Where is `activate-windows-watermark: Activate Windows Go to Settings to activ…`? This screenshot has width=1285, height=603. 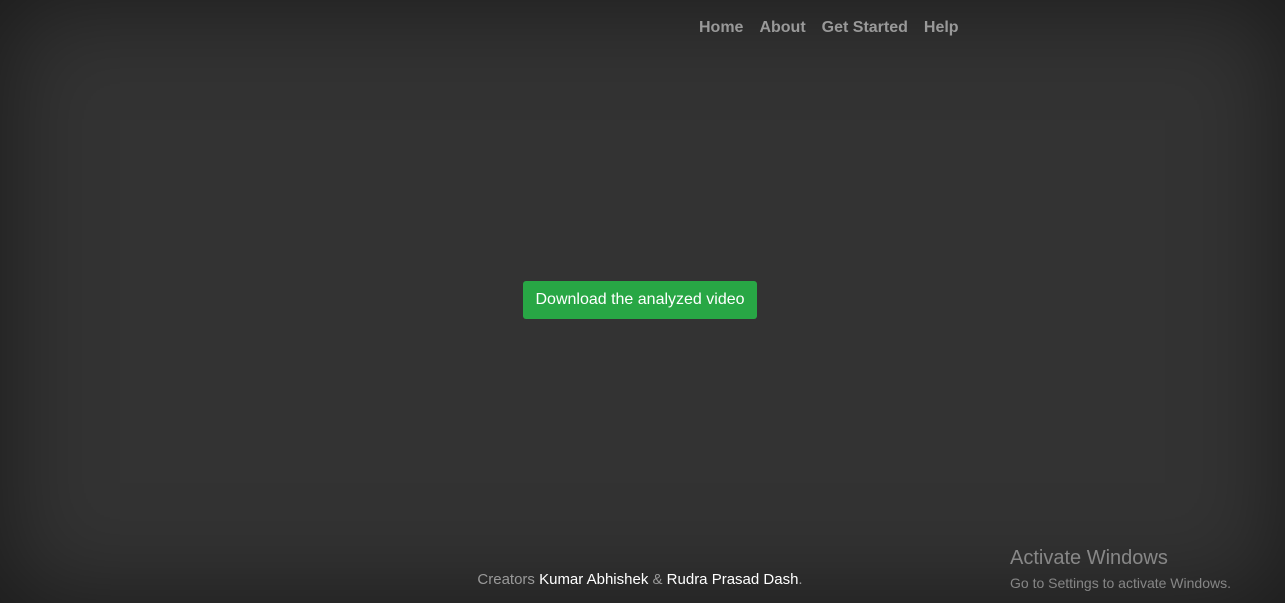
activate-windows-watermark: Activate Windows Go to Settings to activ… is located at coordinates (1120, 569).